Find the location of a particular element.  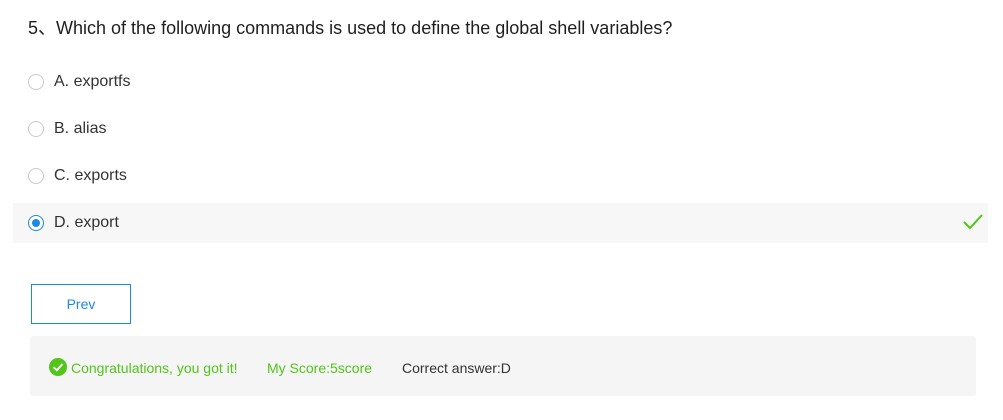

prev-button: Prev is located at coordinates (81, 304).